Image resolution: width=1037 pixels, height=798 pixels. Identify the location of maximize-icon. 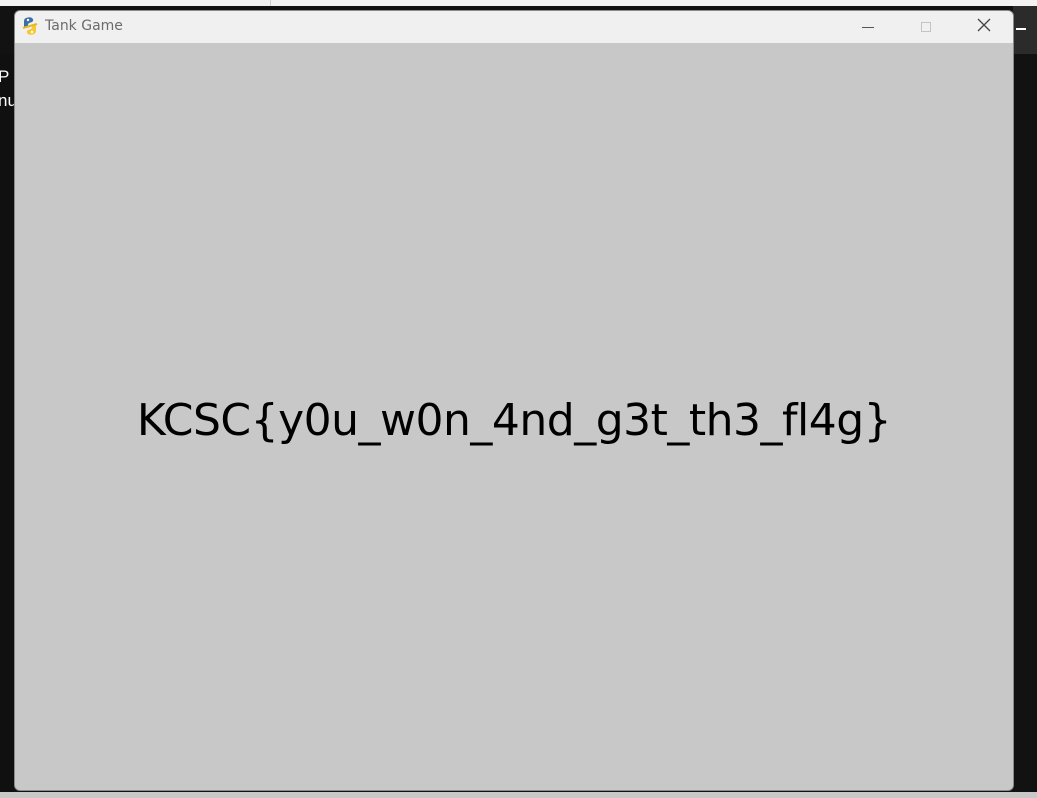
(926, 27).